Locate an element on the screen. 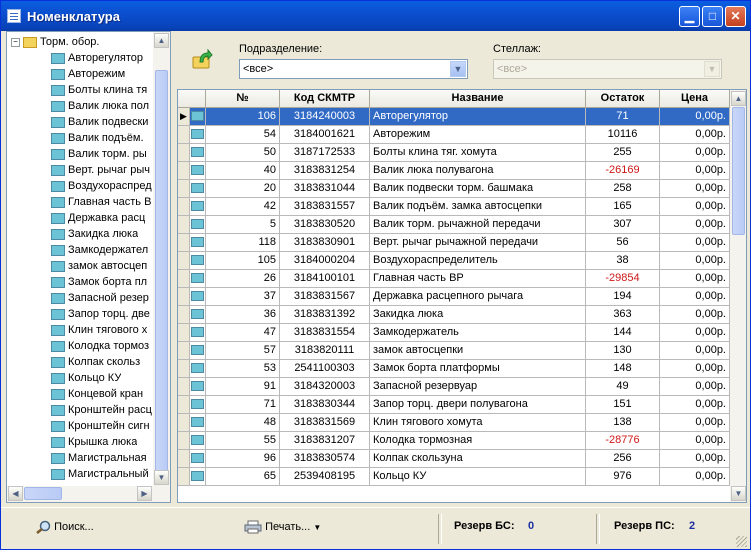 The height and width of the screenshot is (550, 751). tree-item: Кольцо КУ is located at coordinates (86, 380).